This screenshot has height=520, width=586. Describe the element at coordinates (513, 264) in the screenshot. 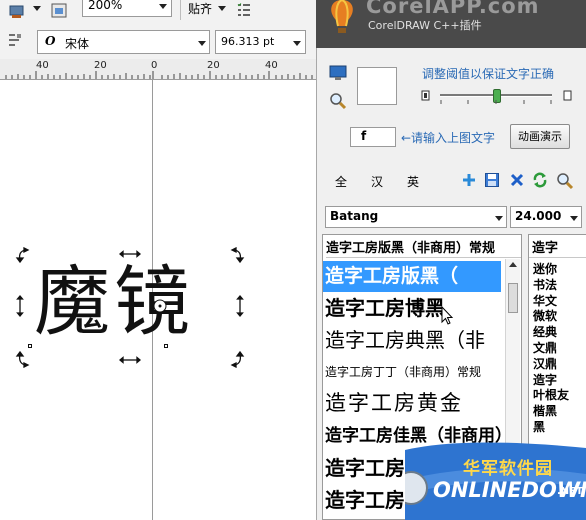

I see `scroll-up-arrow-icon` at that location.